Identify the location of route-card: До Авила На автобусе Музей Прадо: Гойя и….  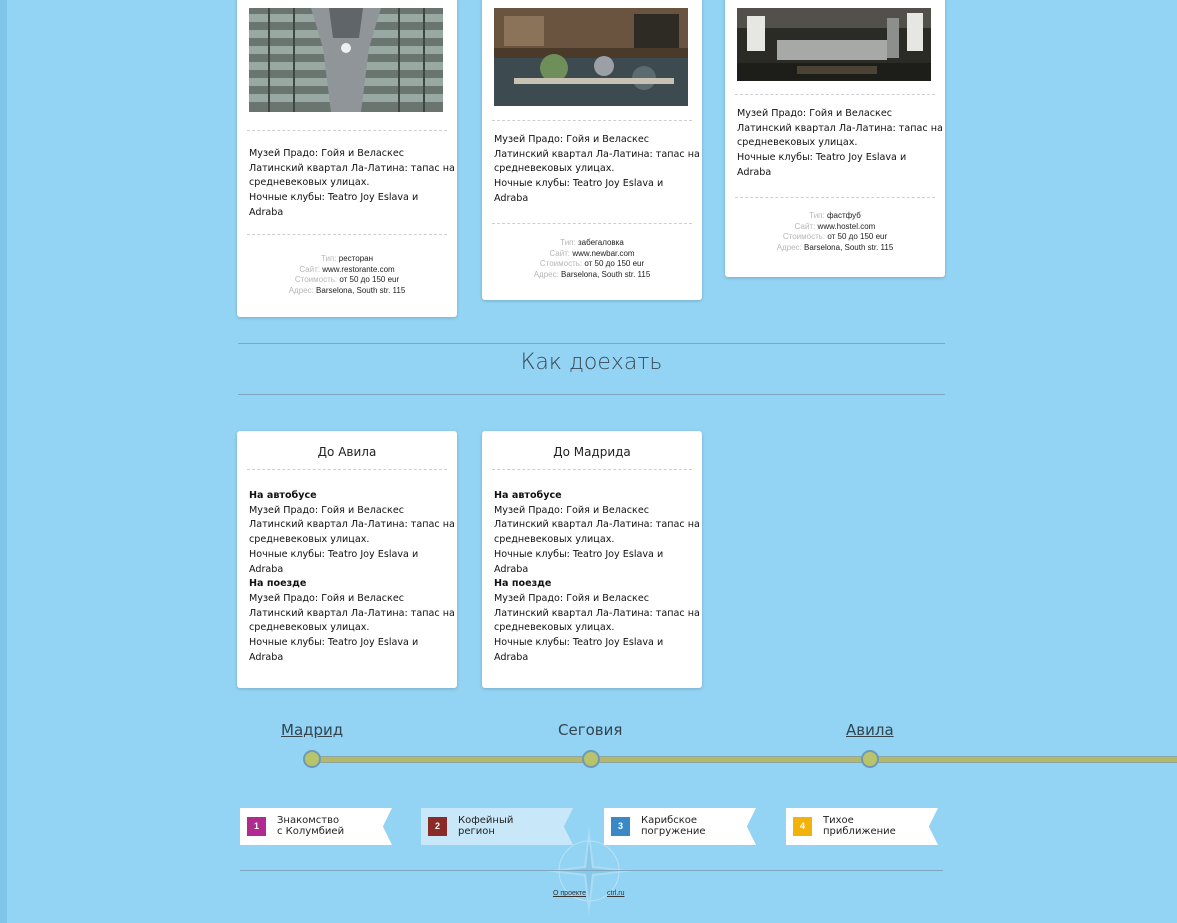
(347, 559).